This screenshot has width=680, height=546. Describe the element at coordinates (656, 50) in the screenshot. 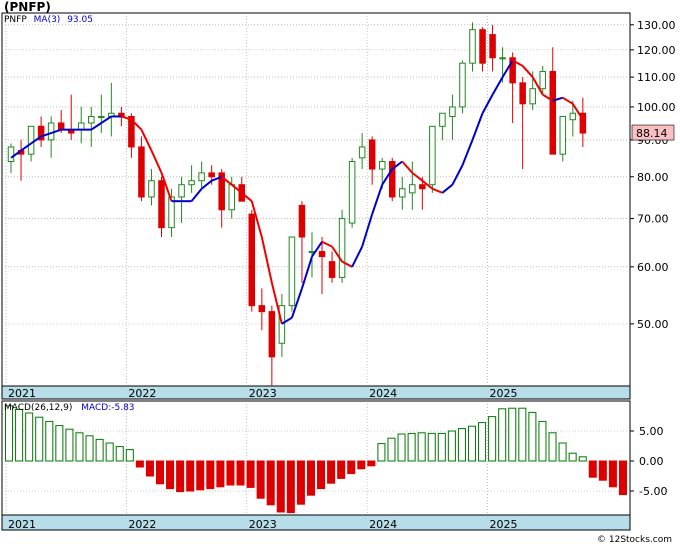

I see `price-tick-label: 120.00` at that location.